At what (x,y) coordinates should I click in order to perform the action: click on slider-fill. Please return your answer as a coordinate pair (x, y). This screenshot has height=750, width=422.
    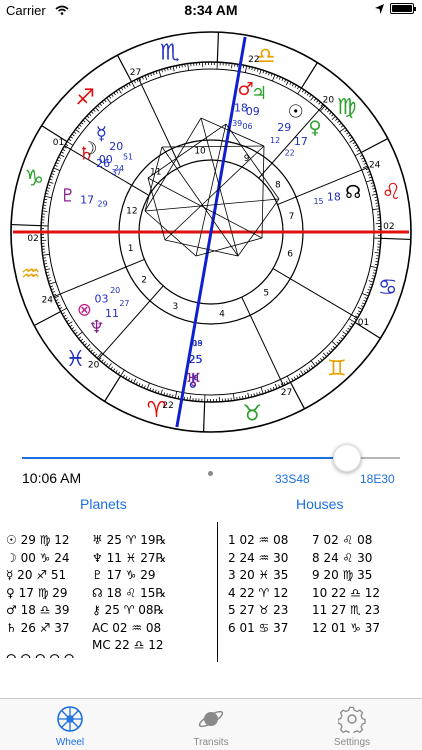
    Looking at the image, I should click on (185, 458).